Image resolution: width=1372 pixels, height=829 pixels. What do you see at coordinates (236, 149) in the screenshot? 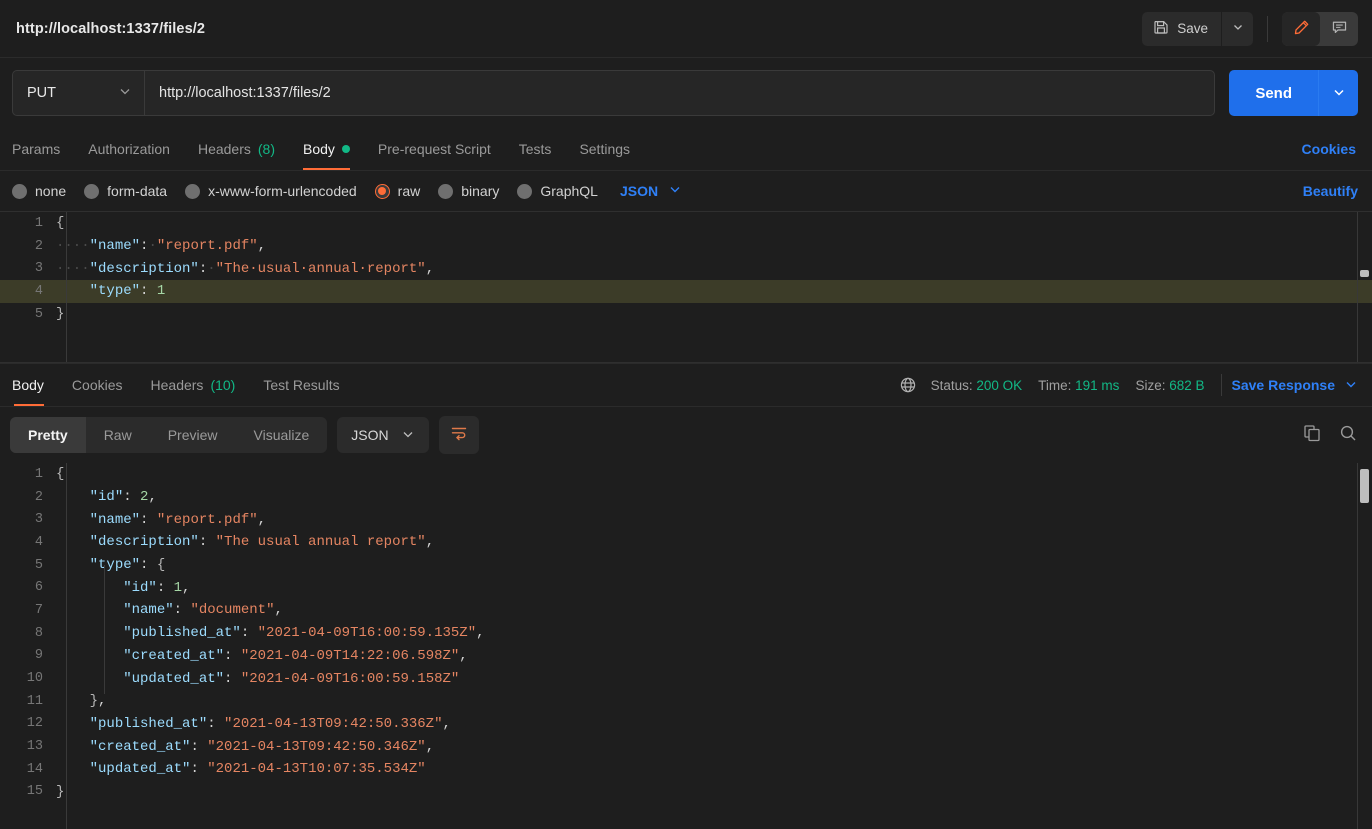
I see `tab-headers: Headers (8)` at bounding box center [236, 149].